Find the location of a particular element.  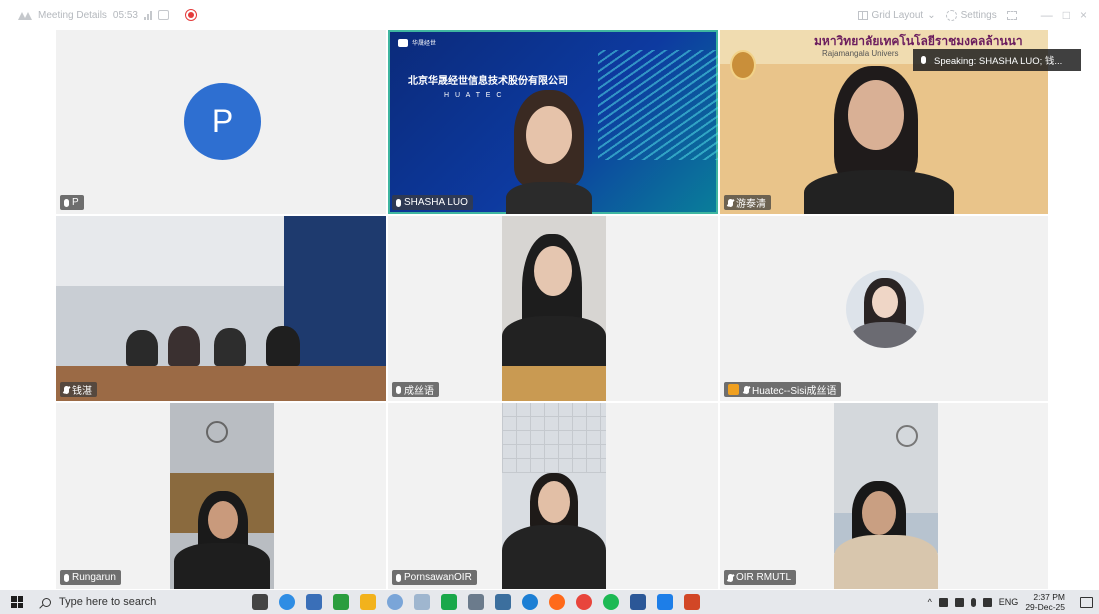

xbox-icon is located at coordinates (341, 602).